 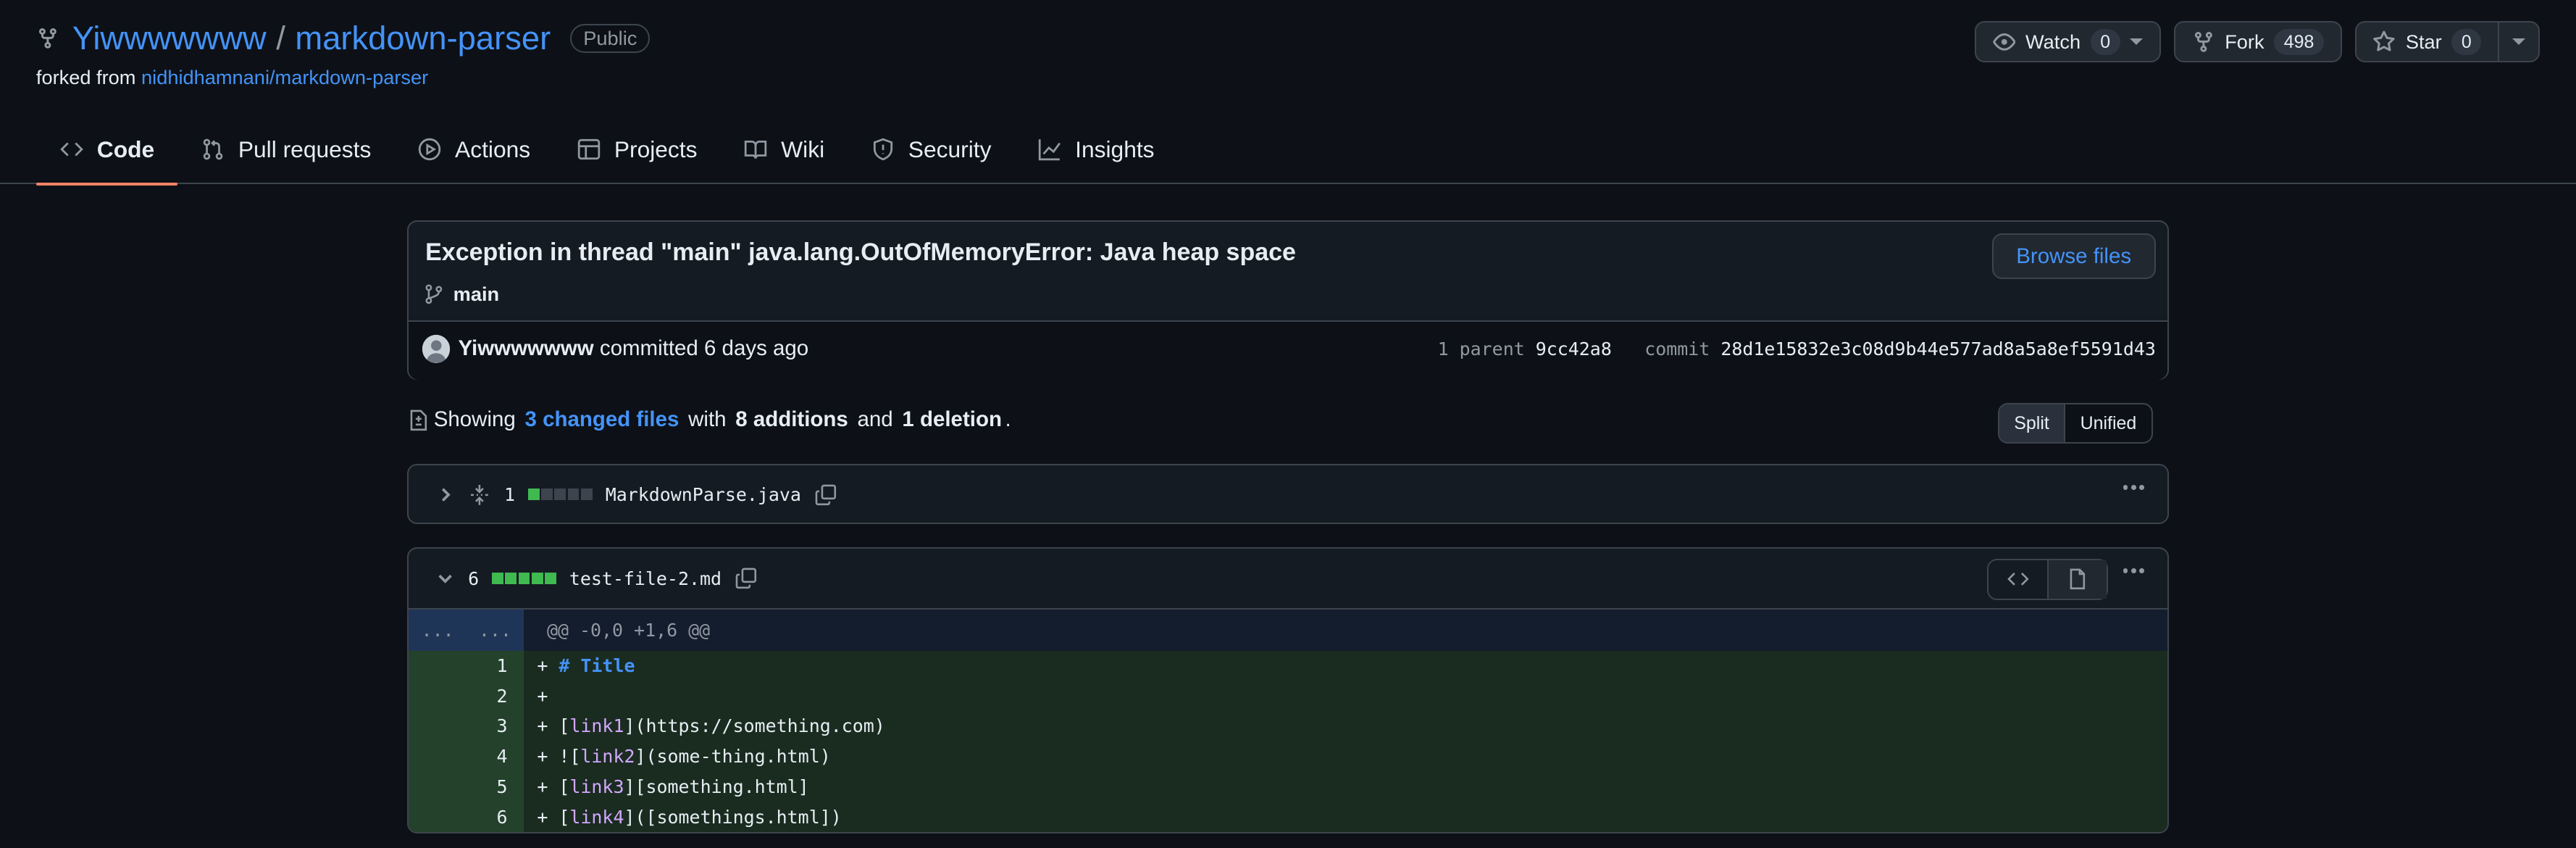 What do you see at coordinates (733, 757) in the screenshot?
I see `code-token: ](some-thing.html)` at bounding box center [733, 757].